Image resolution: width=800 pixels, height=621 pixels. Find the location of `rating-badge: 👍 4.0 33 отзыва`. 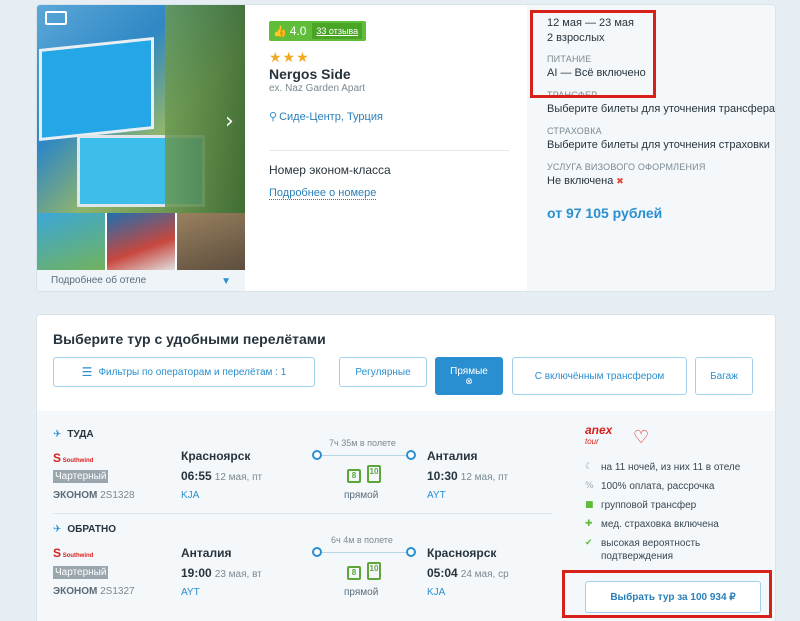

rating-badge: 👍 4.0 33 отзыва is located at coordinates (318, 31).